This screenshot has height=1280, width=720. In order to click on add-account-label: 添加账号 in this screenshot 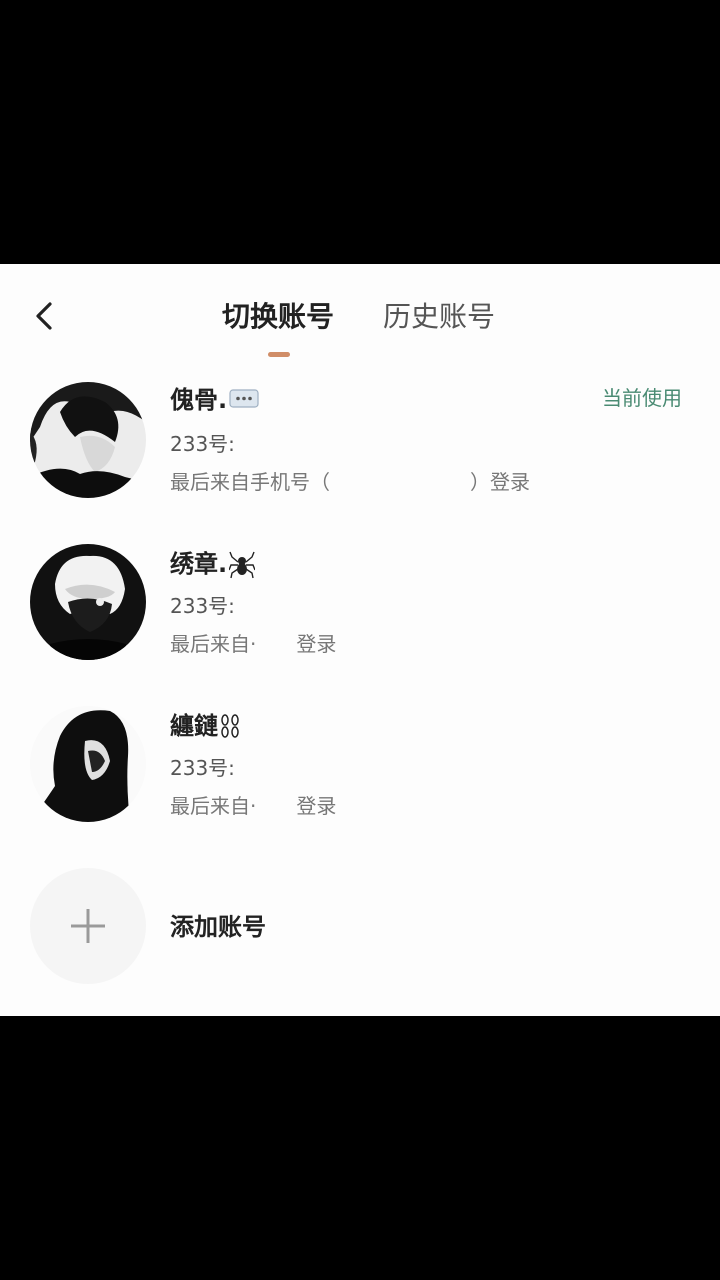, I will do `click(218, 927)`.